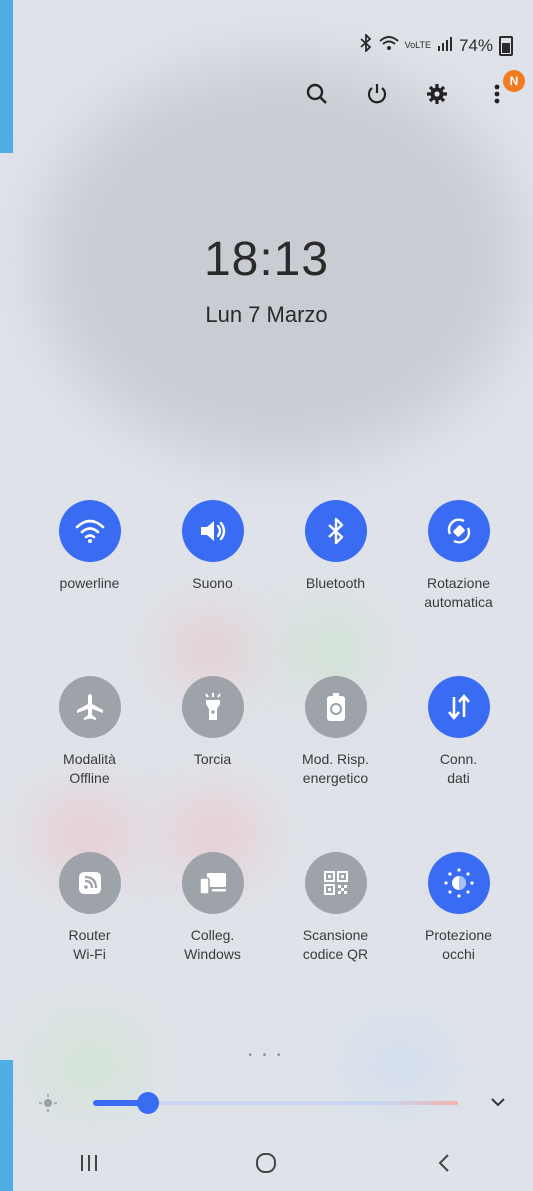 Image resolution: width=533 pixels, height=1191 pixels. I want to click on clock-time: 18:13, so click(266, 259).